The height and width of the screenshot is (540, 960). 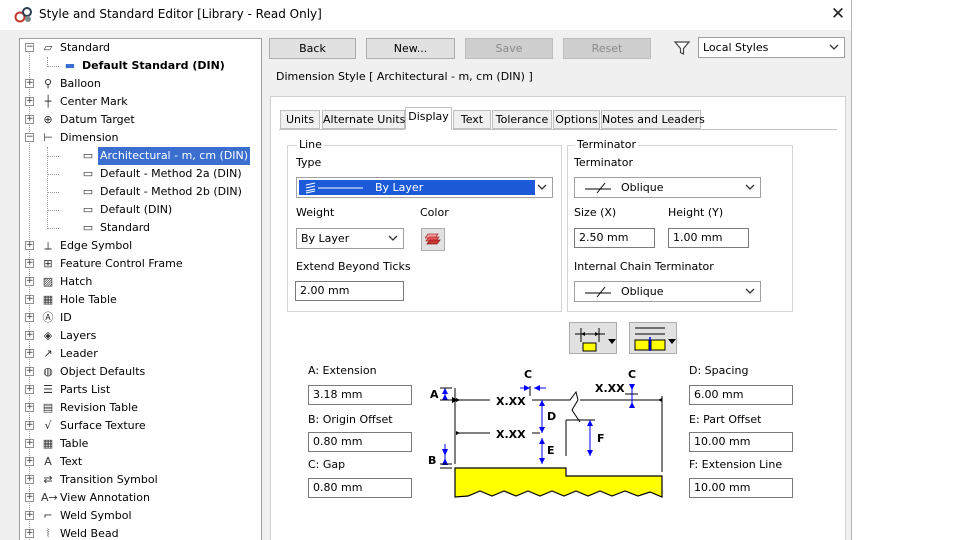 I want to click on tree-item: + ⊕ Datum Target, so click(x=140, y=120).